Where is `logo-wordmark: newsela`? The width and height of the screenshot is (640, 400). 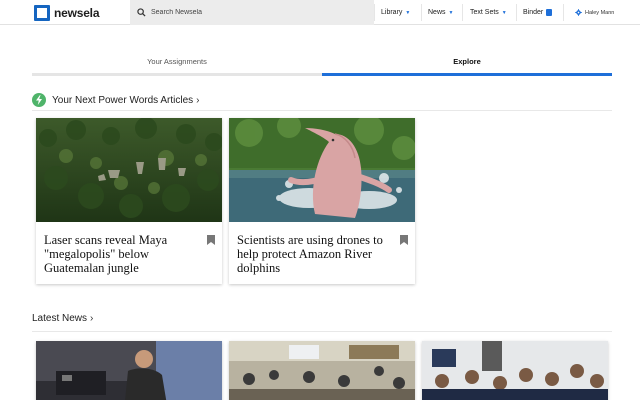 logo-wordmark: newsela is located at coordinates (77, 12).